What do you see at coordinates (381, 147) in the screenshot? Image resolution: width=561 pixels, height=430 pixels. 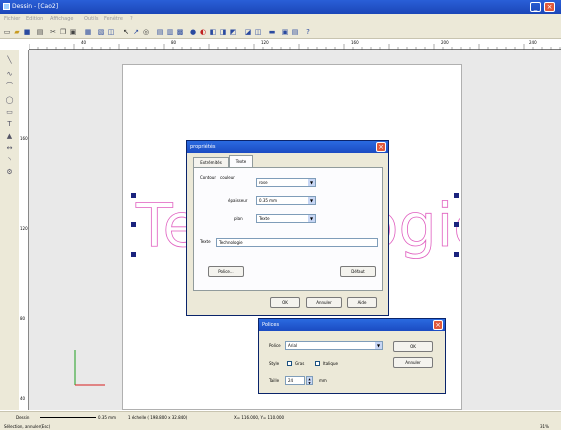 I see `properties-close-icon: ×` at bounding box center [381, 147].